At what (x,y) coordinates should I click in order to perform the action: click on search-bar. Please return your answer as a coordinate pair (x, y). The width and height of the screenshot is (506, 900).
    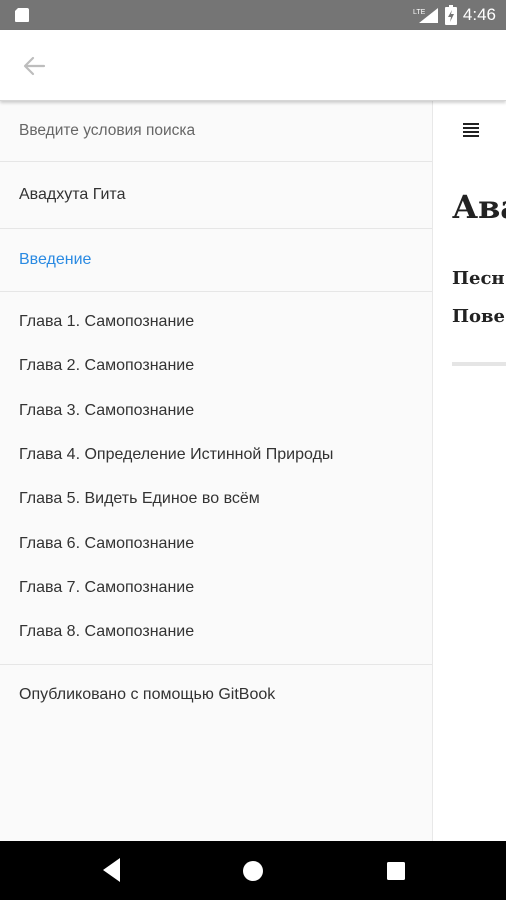
    Looking at the image, I should click on (216, 131).